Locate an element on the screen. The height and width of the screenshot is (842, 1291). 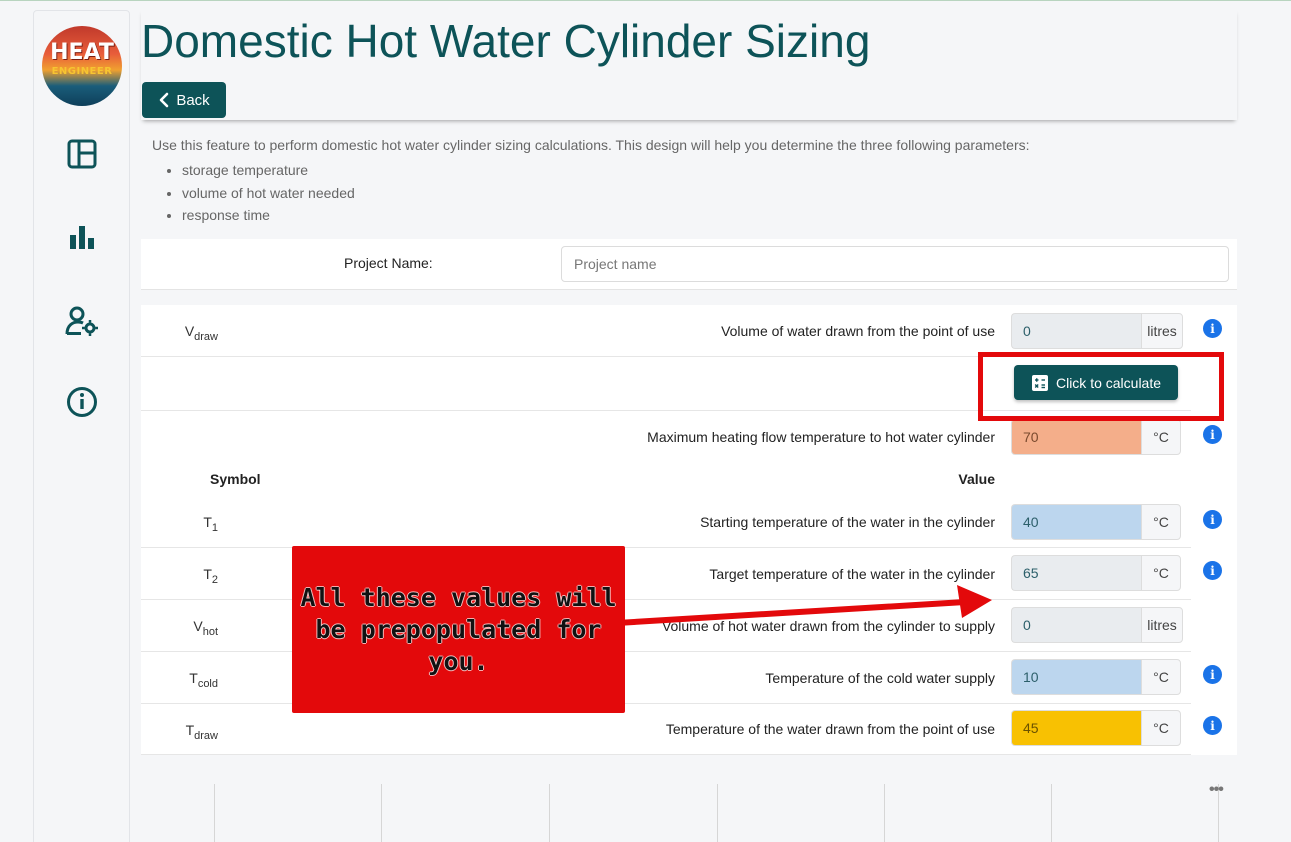
vhot-symbol: Vhot is located at coordinates (205, 628).